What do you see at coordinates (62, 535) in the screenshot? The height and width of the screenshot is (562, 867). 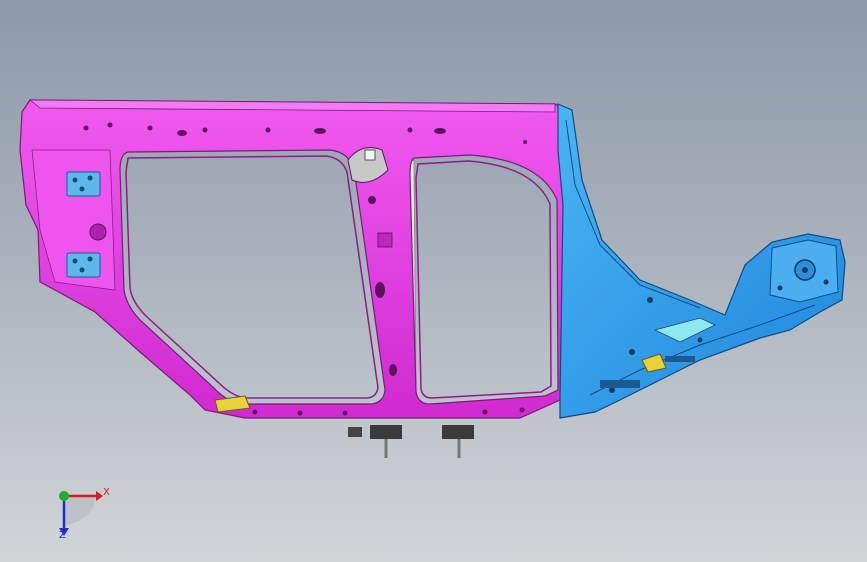 I see `z-axis-label: Z` at bounding box center [62, 535].